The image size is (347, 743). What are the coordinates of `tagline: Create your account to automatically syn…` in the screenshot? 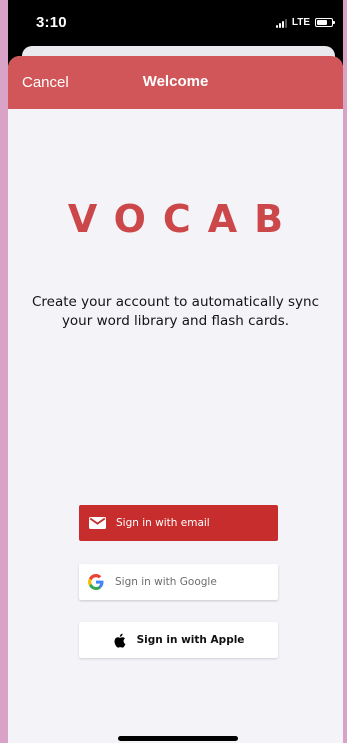 It's located at (175, 311).